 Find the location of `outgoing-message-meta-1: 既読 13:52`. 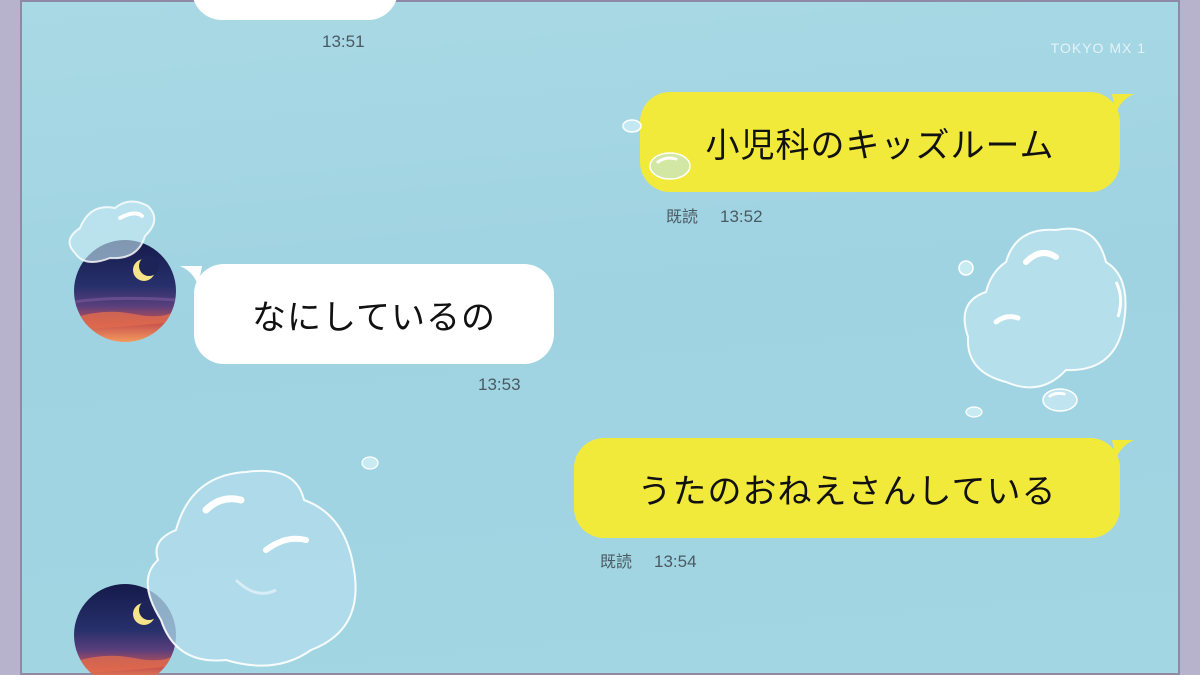

outgoing-message-meta-1: 既読 13:52 is located at coordinates (714, 215).